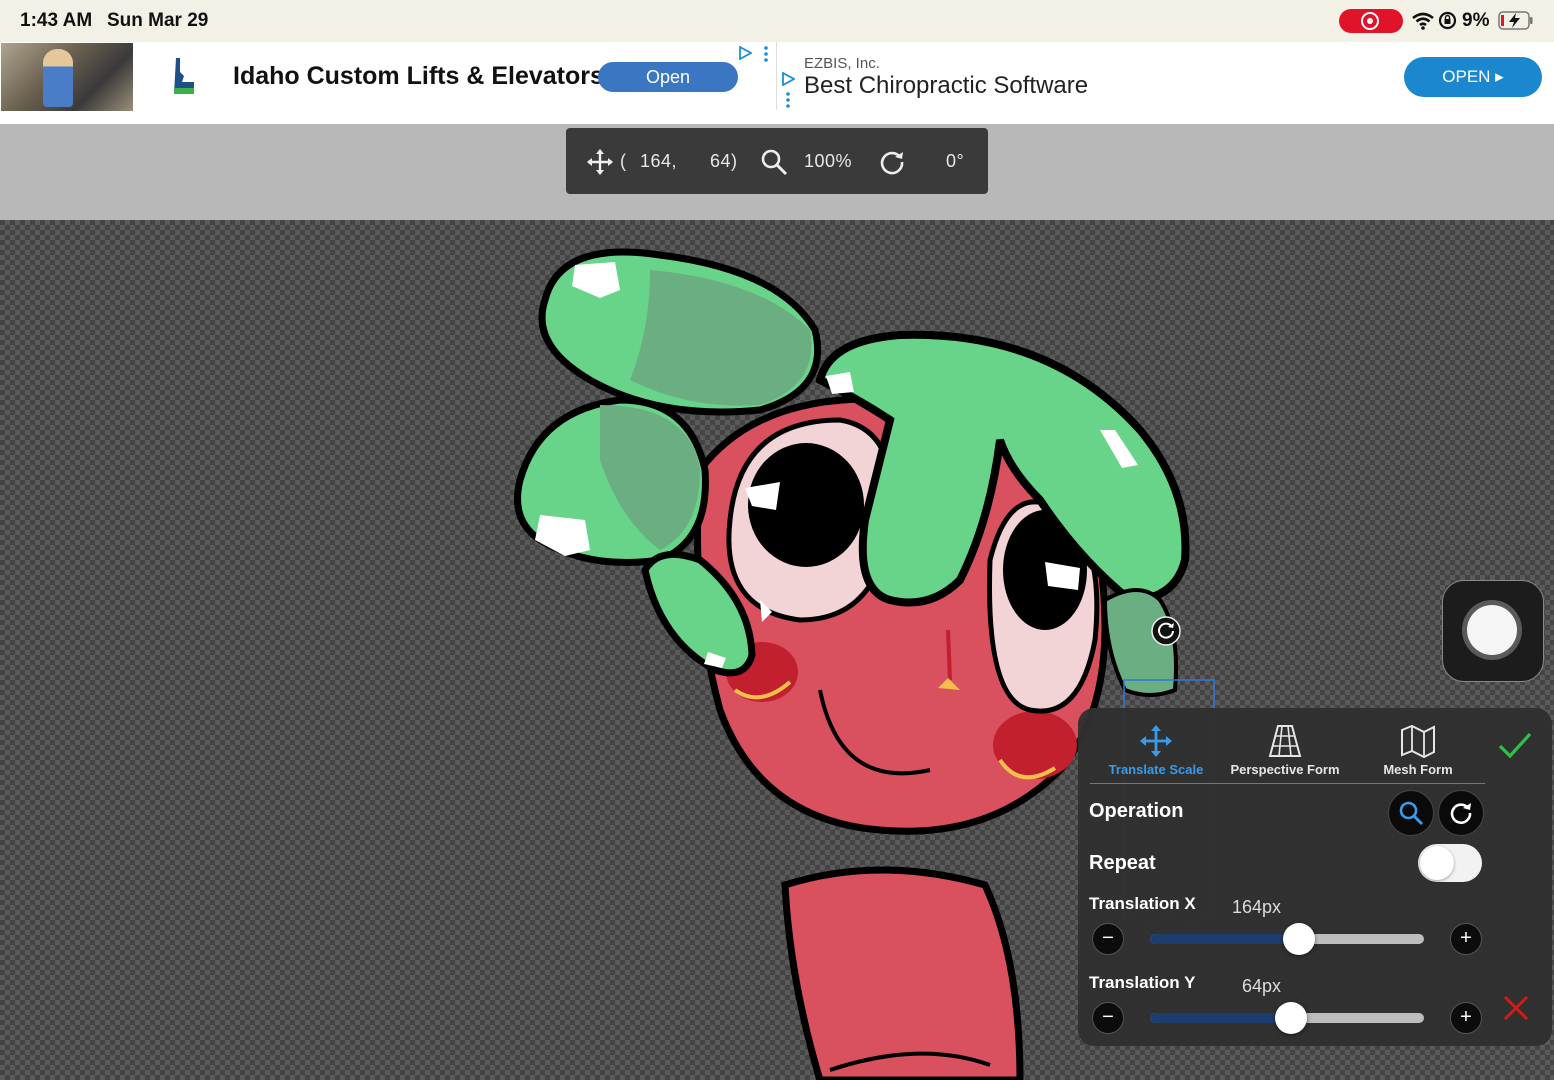 This screenshot has width=1554, height=1080. I want to click on assistive-touch-button, so click(1493, 631).